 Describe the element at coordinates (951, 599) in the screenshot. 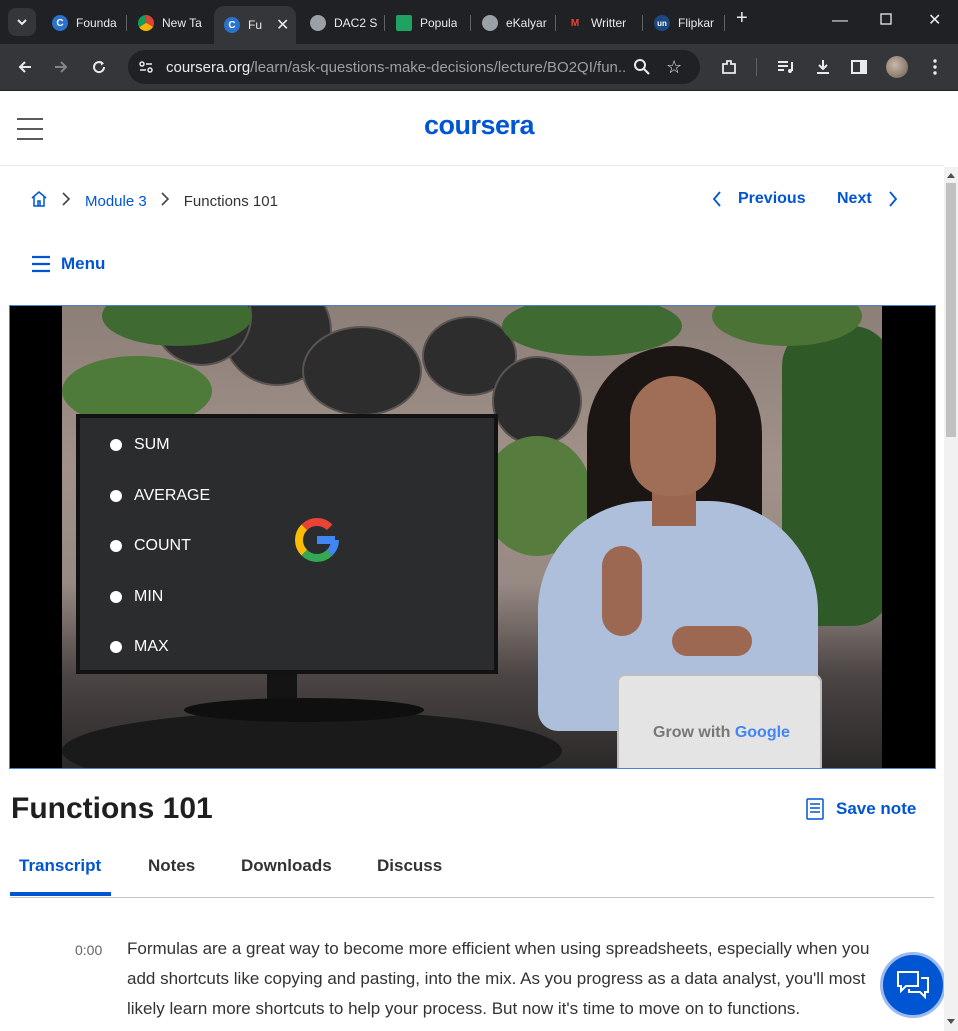

I see `scrollbar` at that location.